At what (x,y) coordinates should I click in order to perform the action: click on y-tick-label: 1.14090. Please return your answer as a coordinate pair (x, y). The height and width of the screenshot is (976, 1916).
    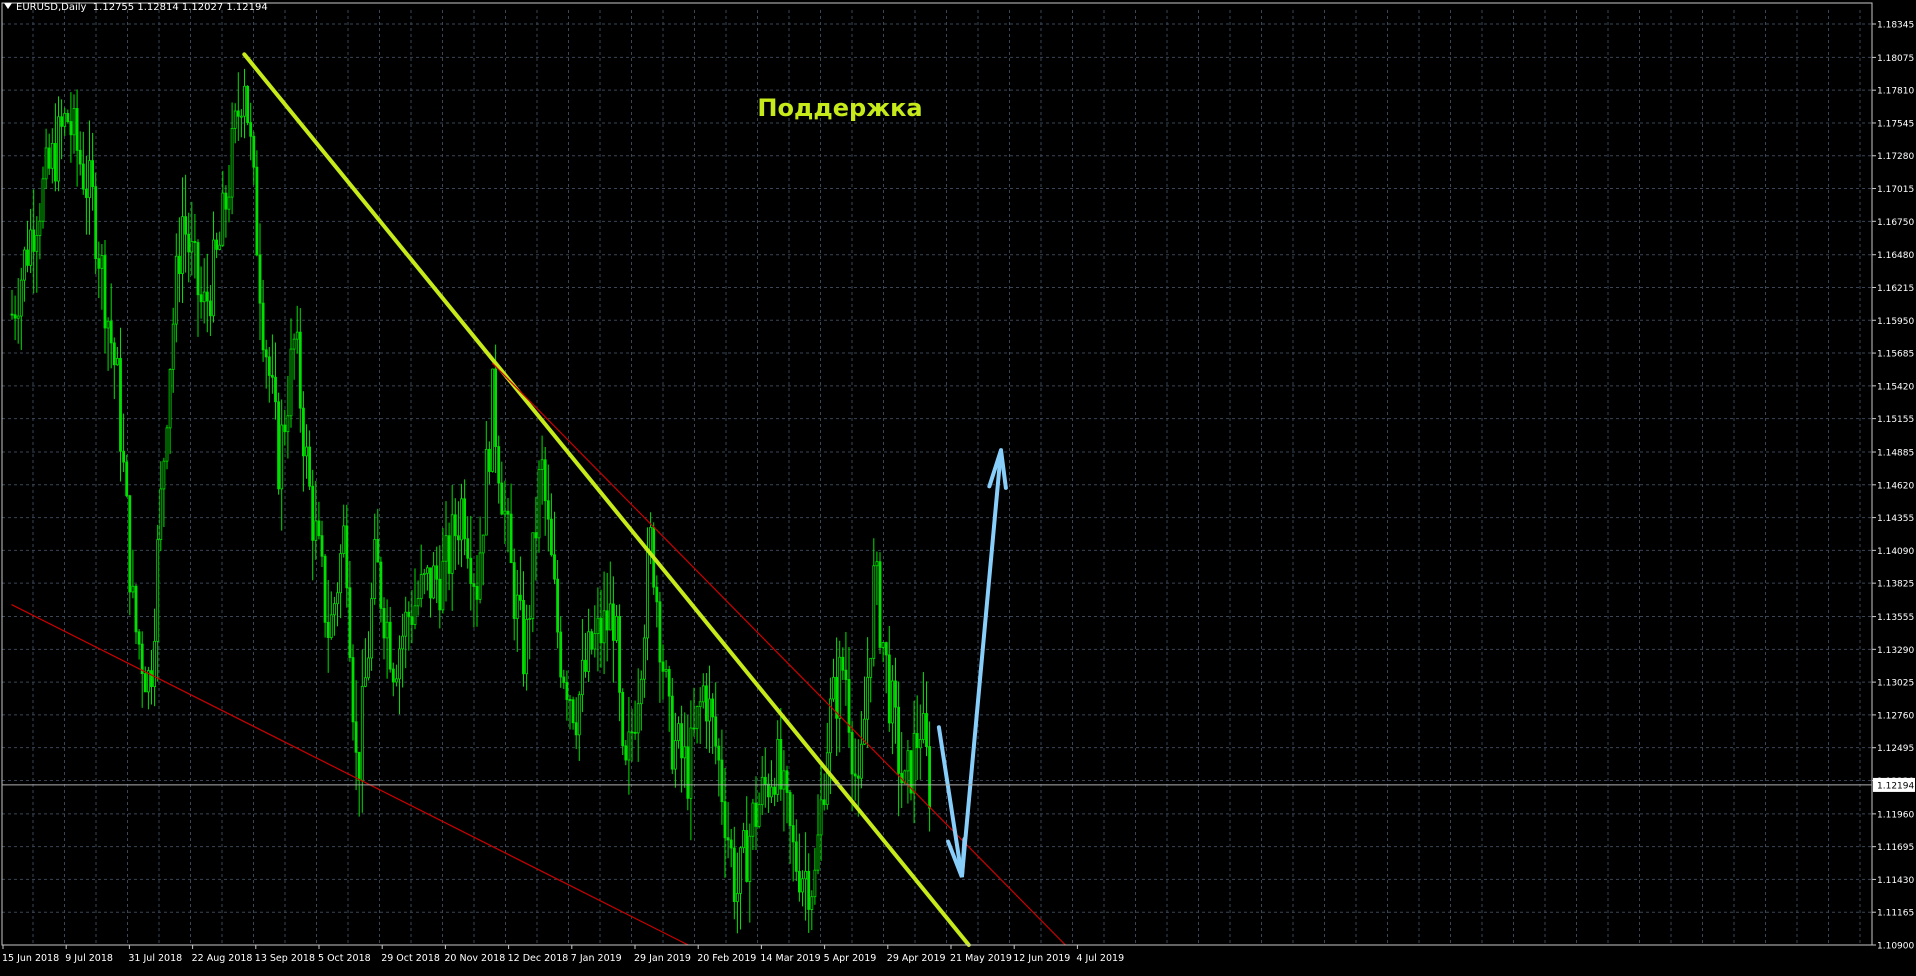
    Looking at the image, I should click on (1895, 552).